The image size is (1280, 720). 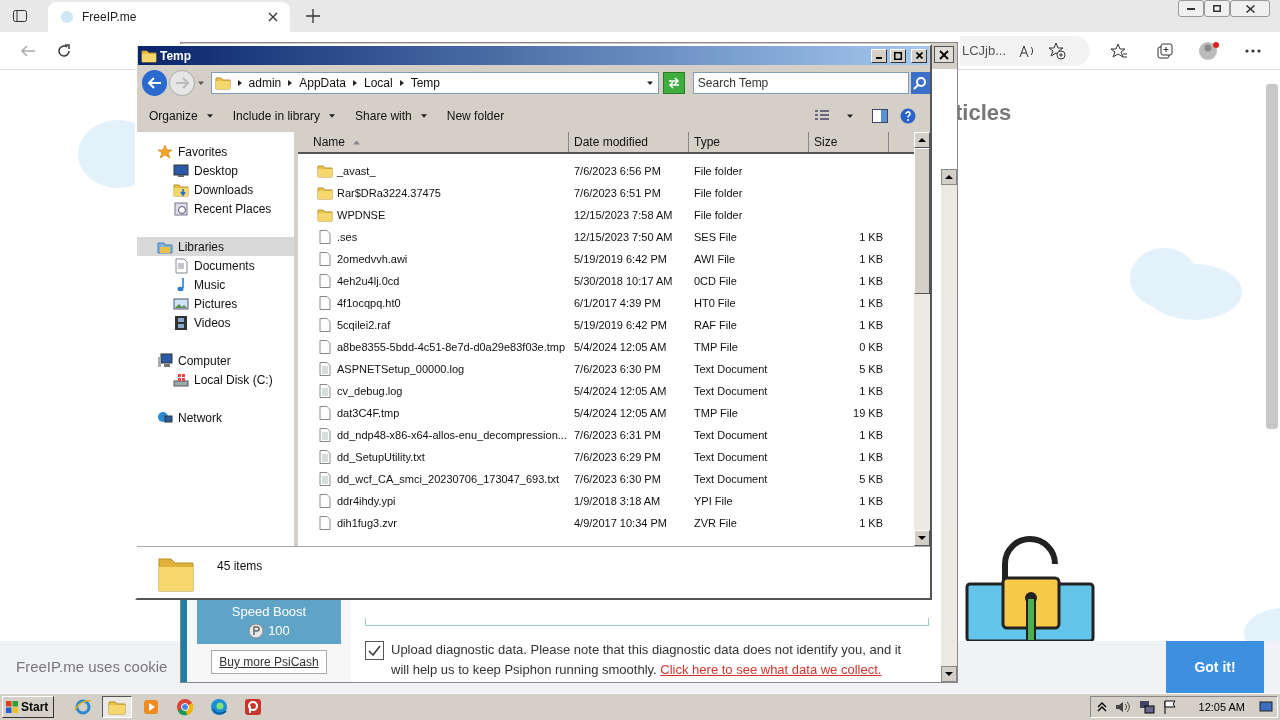 I want to click on star-icon, so click(x=165, y=151).